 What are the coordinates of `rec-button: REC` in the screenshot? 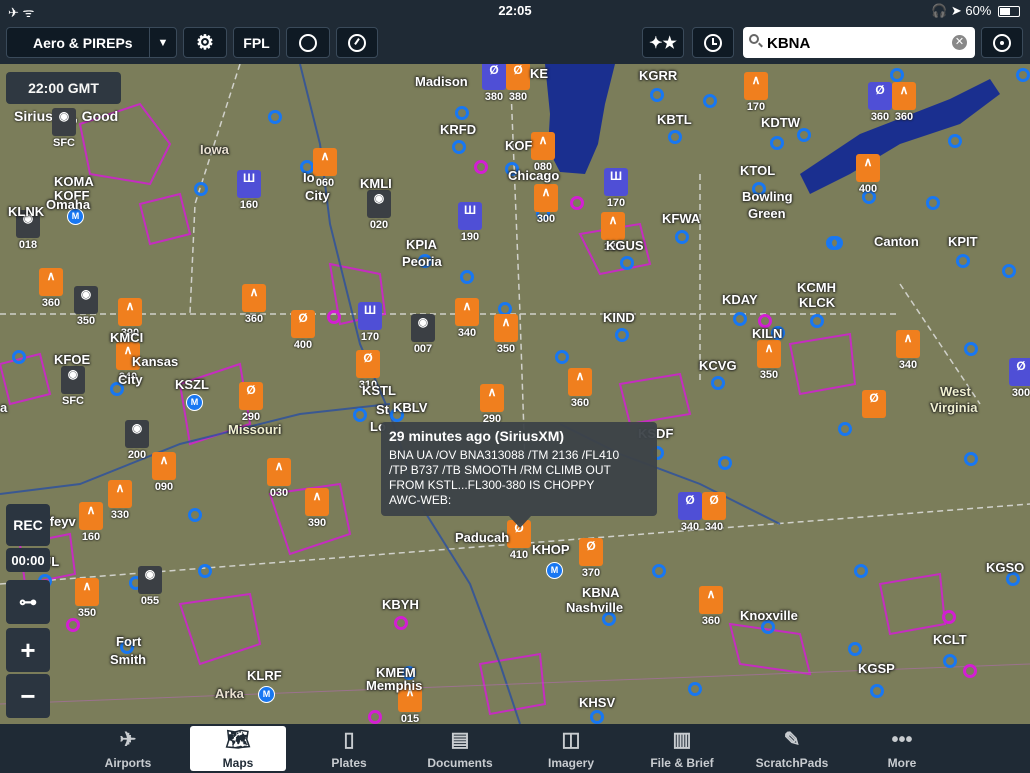 It's located at (28, 525).